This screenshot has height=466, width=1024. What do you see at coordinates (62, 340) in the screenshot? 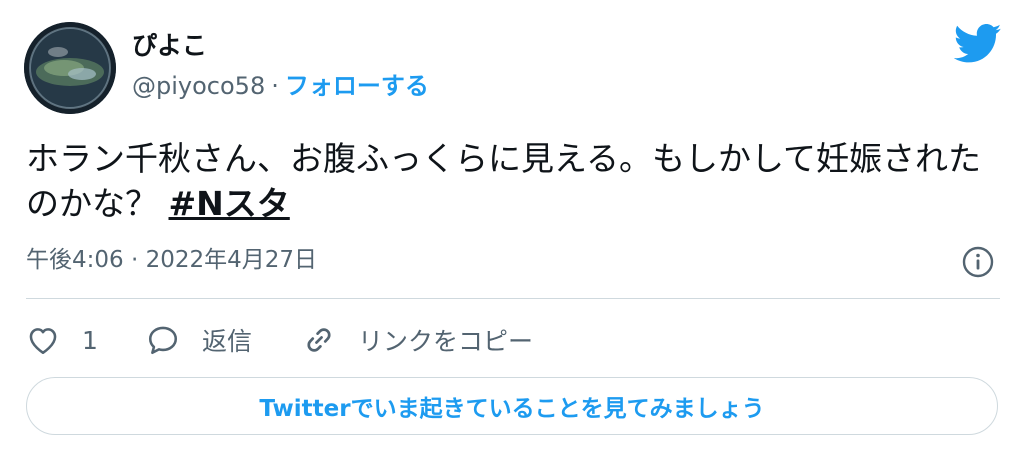
I see `like-button: 1` at bounding box center [62, 340].